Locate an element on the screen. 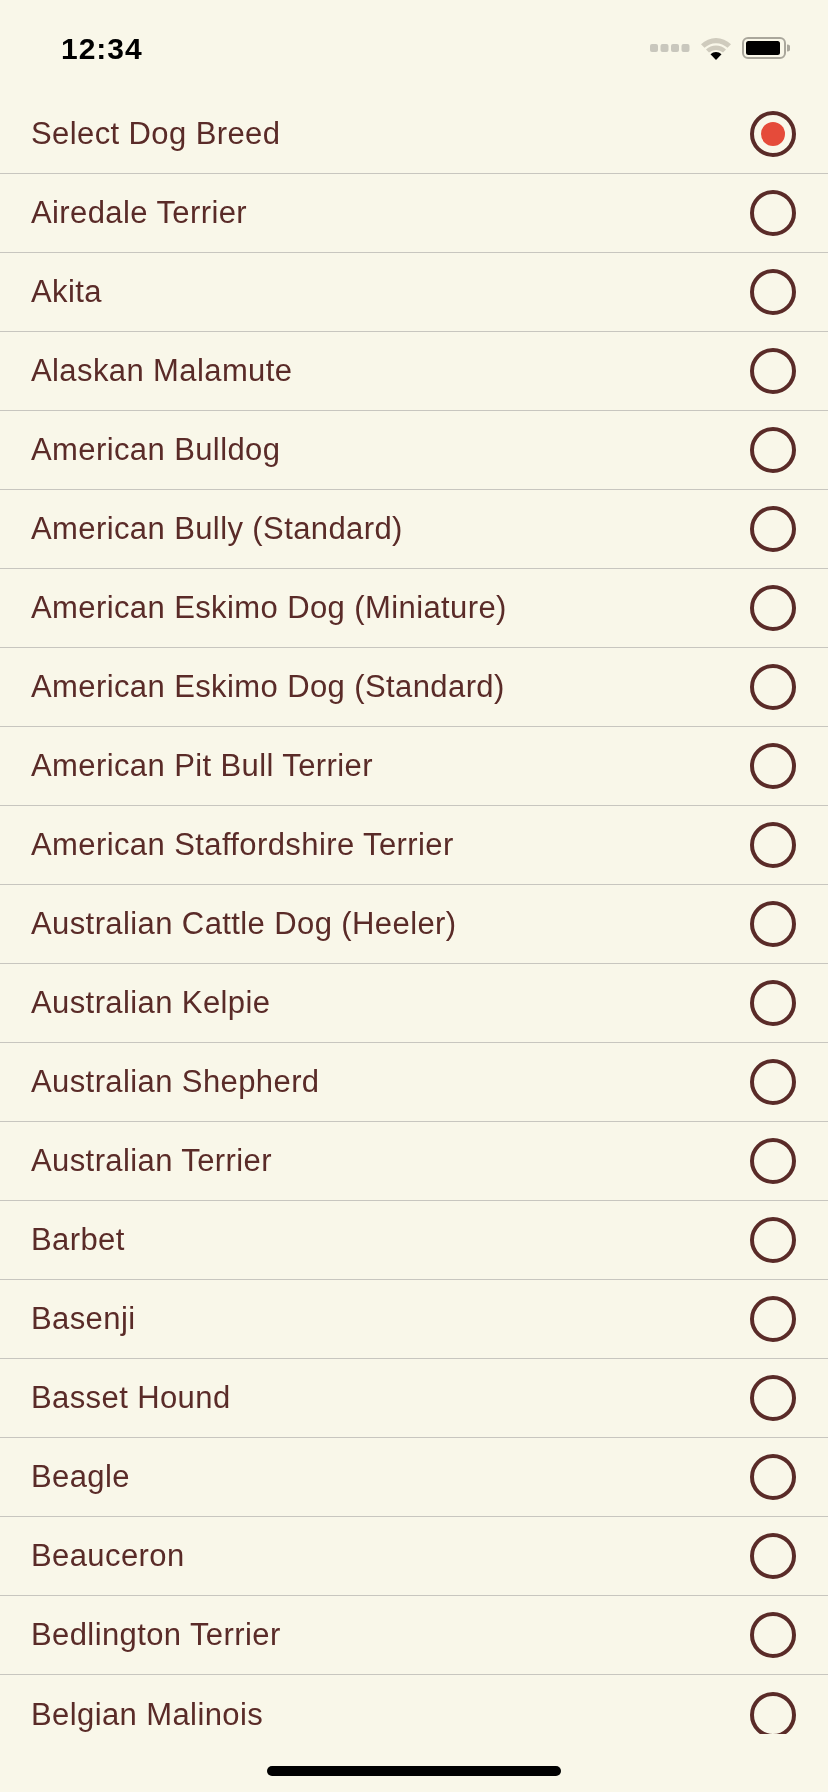  battery-icon is located at coordinates (766, 48).